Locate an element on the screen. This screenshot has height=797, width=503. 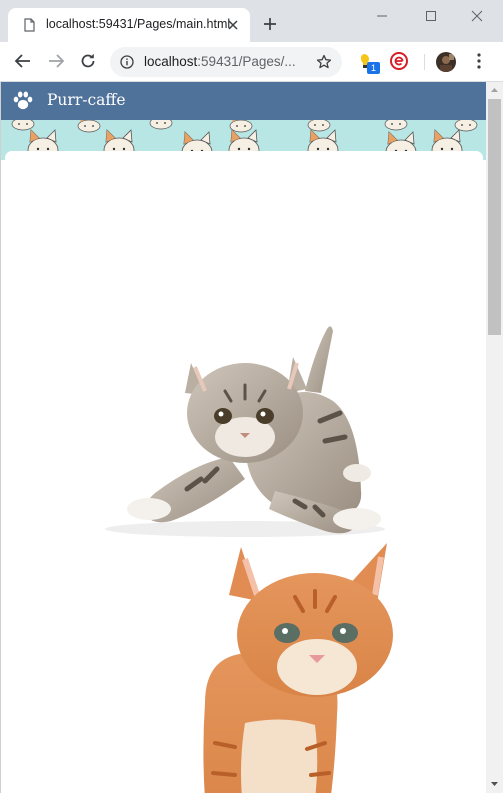
new-tab-icon is located at coordinates (270, 26).